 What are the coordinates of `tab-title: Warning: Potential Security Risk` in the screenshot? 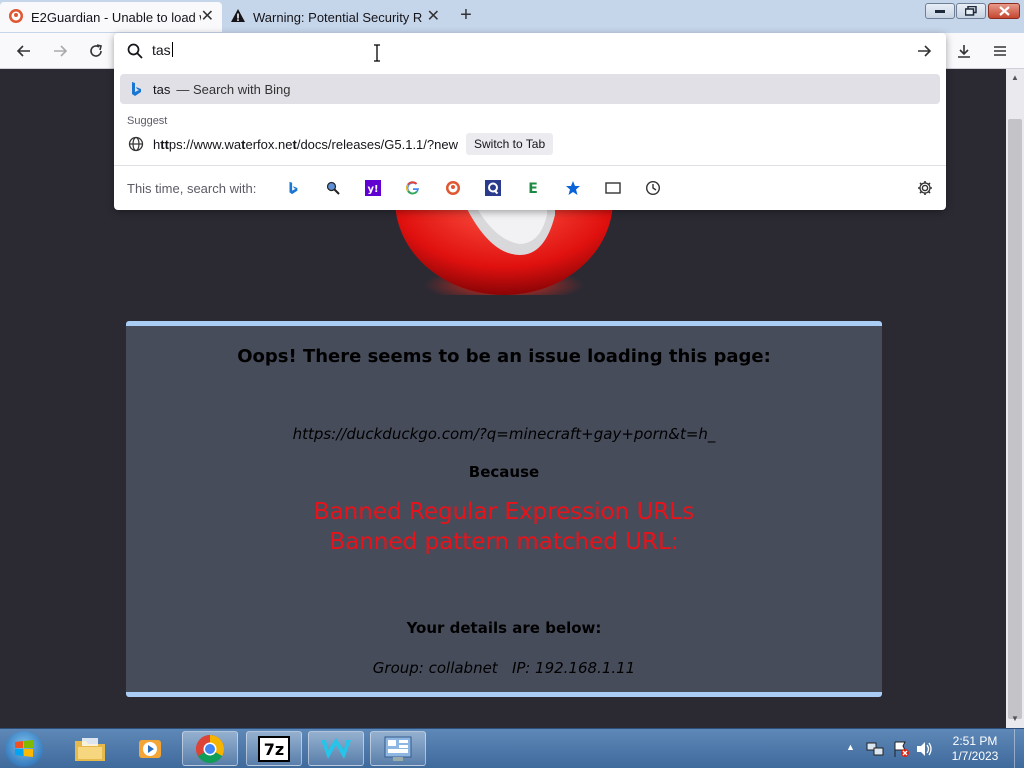 It's located at (338, 17).